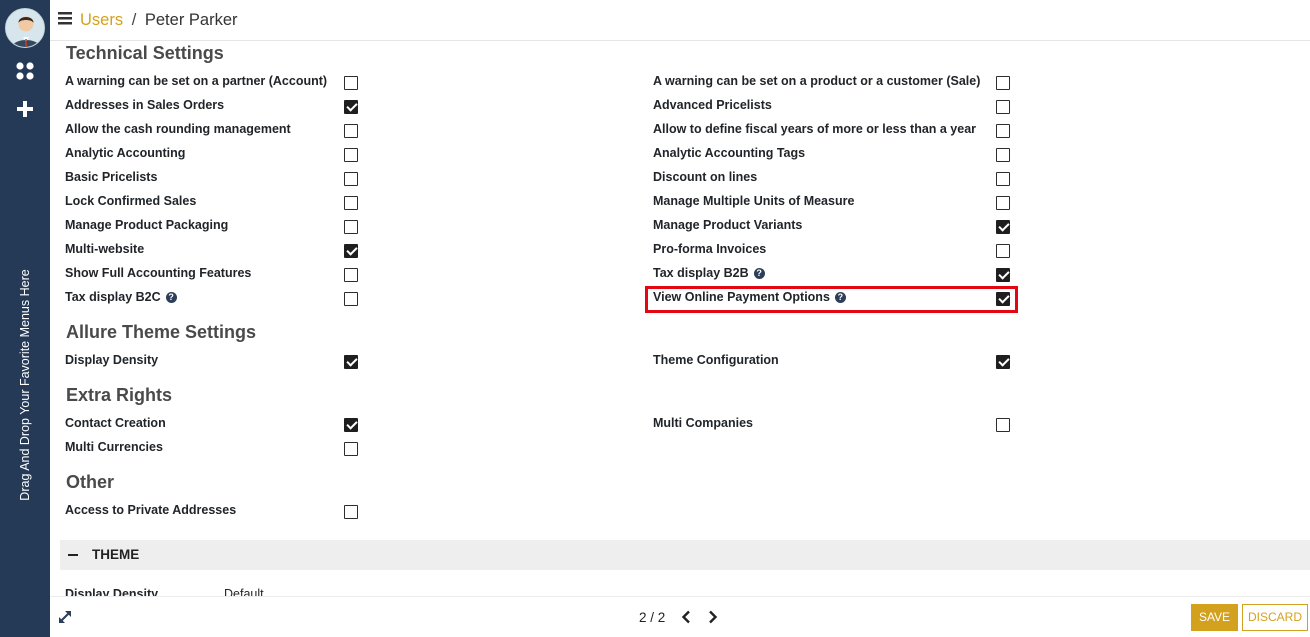  What do you see at coordinates (705, 177) in the screenshot?
I see `field-label-text: Discount on lines` at bounding box center [705, 177].